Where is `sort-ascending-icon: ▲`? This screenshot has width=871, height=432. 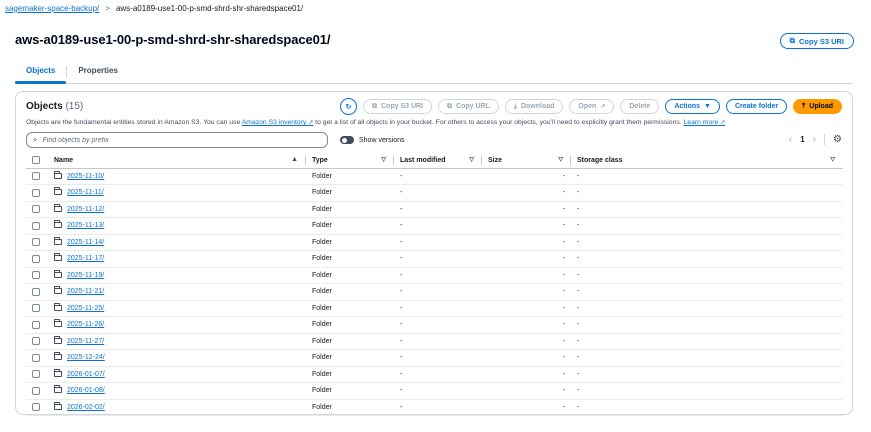
sort-ascending-icon: ▲ is located at coordinates (294, 159).